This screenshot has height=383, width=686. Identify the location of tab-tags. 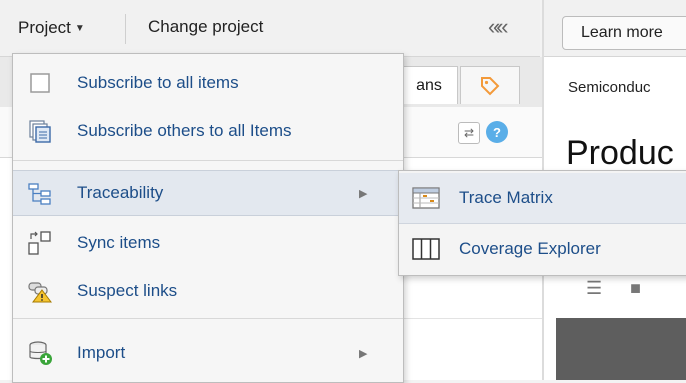
(490, 85).